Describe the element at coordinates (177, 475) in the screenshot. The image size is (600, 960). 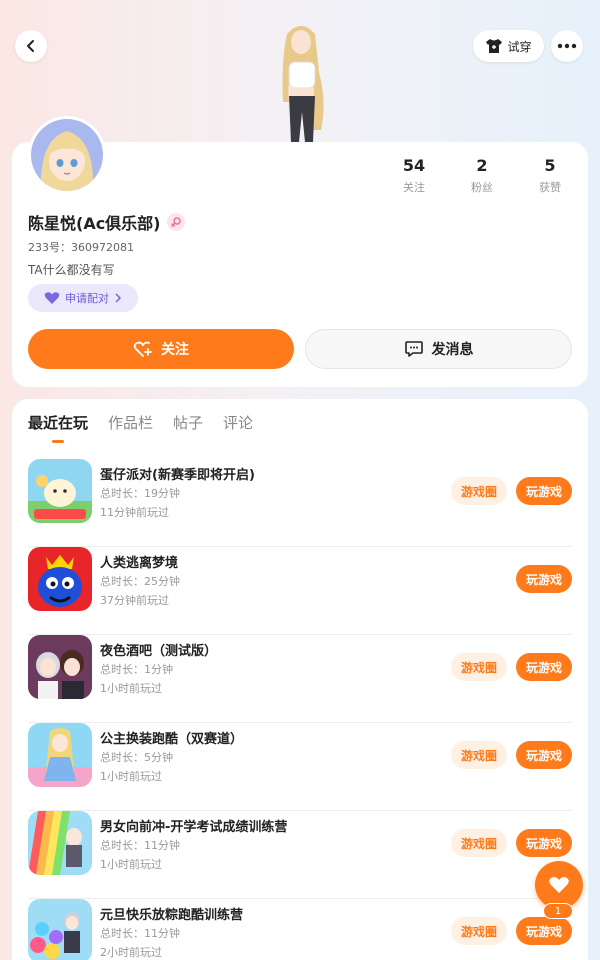
I see `game-title: 蛋仔派对(新赛季即将开启)` at that location.